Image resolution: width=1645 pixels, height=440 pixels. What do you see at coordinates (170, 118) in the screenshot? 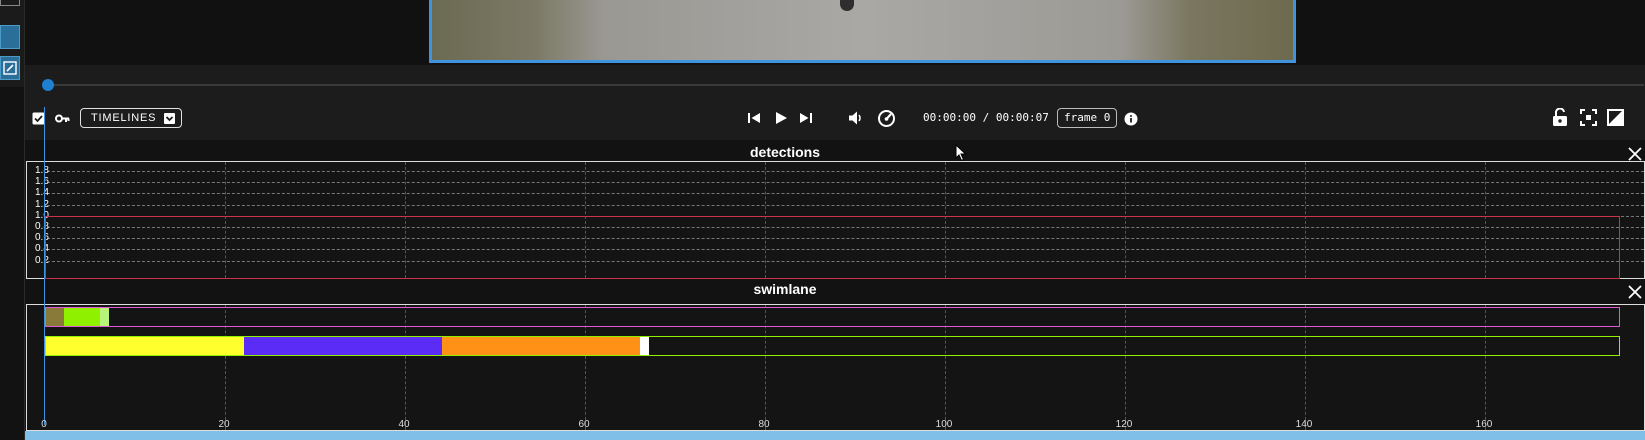
I see `chevron-down-icon` at bounding box center [170, 118].